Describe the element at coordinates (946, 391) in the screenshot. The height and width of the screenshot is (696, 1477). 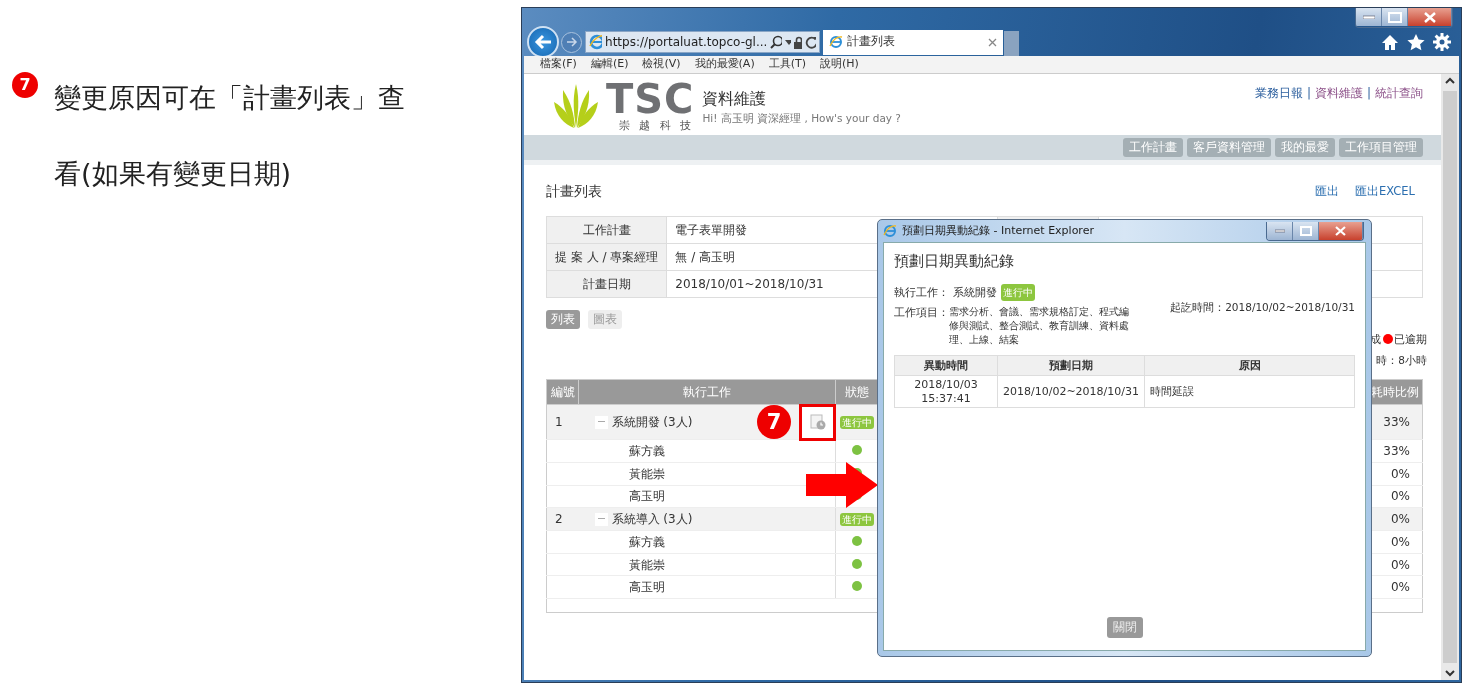
I see `table-cell: 2018/10/03 15:37:41` at that location.